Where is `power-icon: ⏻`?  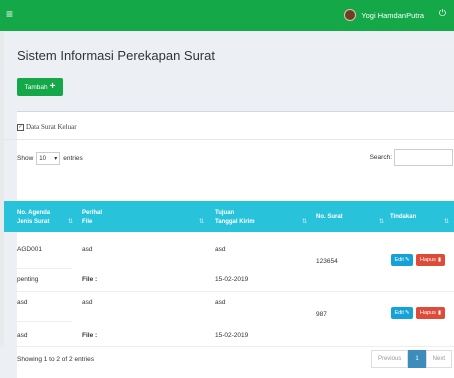 power-icon: ⏻ is located at coordinates (442, 13).